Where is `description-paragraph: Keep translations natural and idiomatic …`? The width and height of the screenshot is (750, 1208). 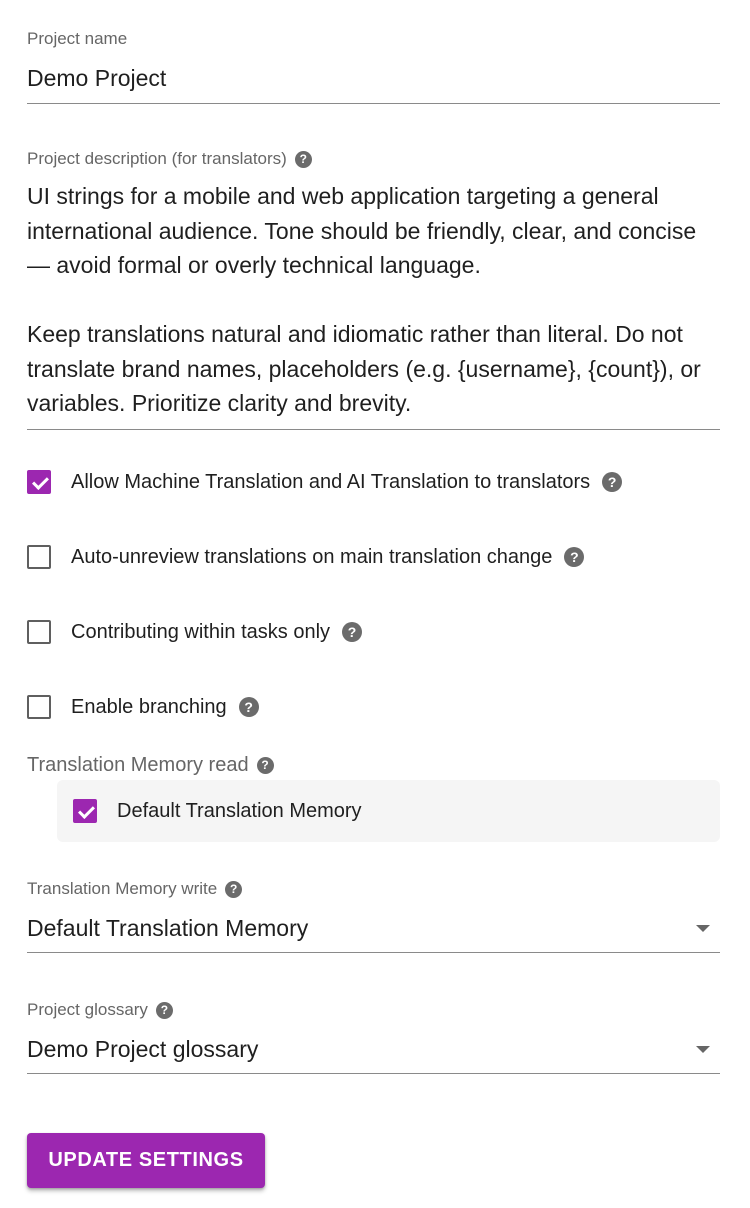
description-paragraph: Keep translations natural and idiomatic … is located at coordinates (364, 368).